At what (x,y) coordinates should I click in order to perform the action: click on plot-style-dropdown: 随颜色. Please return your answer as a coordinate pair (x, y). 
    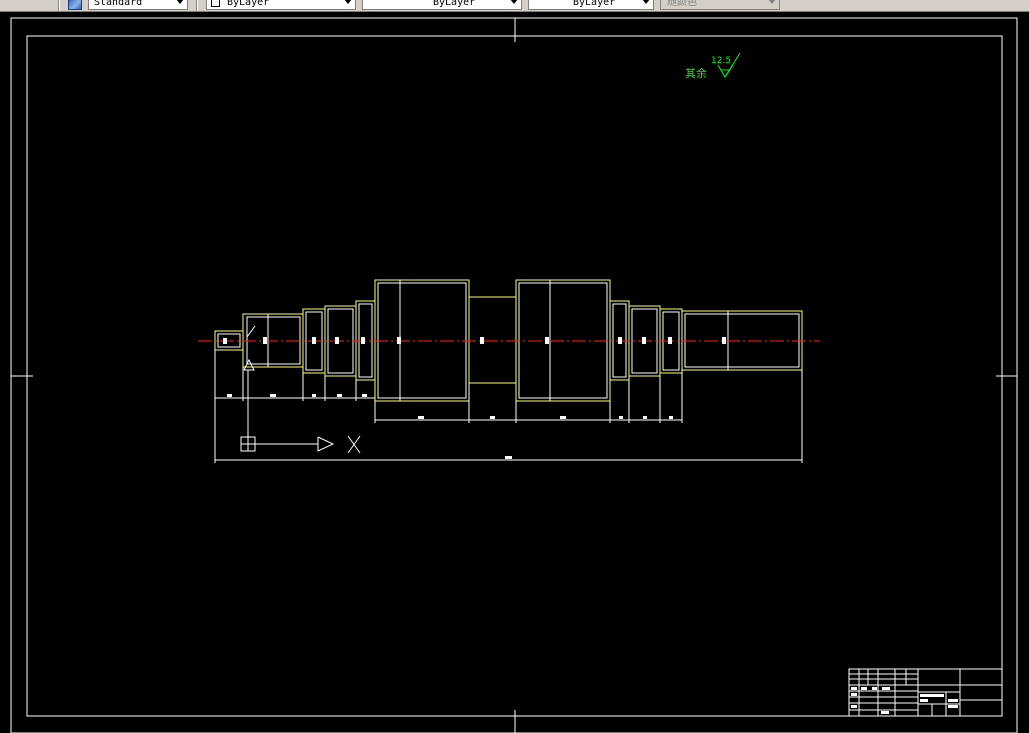
    Looking at the image, I should click on (720, 5).